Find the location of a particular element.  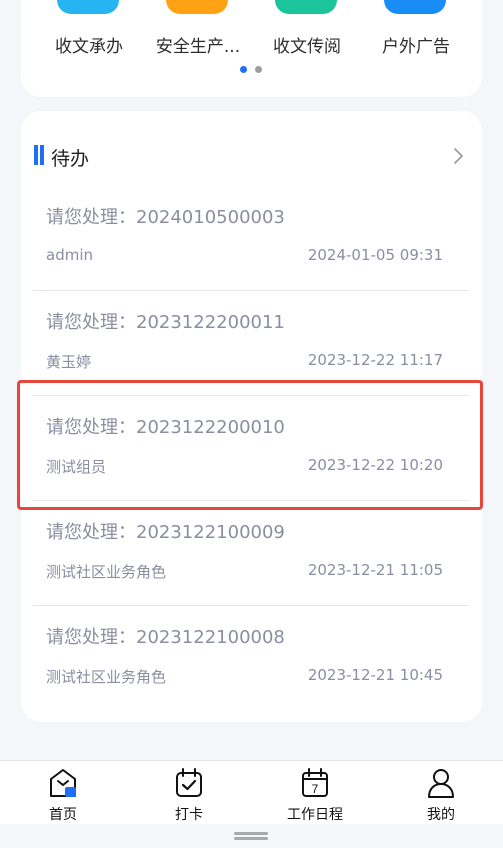

todo-item-user: admin is located at coordinates (69, 255).